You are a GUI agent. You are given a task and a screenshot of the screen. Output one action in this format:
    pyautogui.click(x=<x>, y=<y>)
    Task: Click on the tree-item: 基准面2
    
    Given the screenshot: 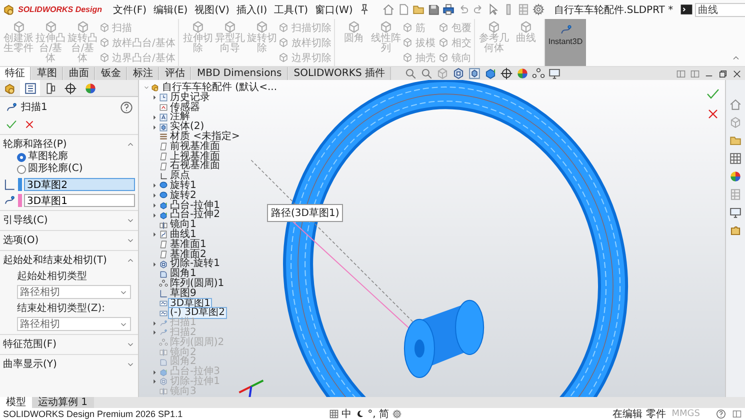 What is the action you would take?
    pyautogui.click(x=188, y=255)
    